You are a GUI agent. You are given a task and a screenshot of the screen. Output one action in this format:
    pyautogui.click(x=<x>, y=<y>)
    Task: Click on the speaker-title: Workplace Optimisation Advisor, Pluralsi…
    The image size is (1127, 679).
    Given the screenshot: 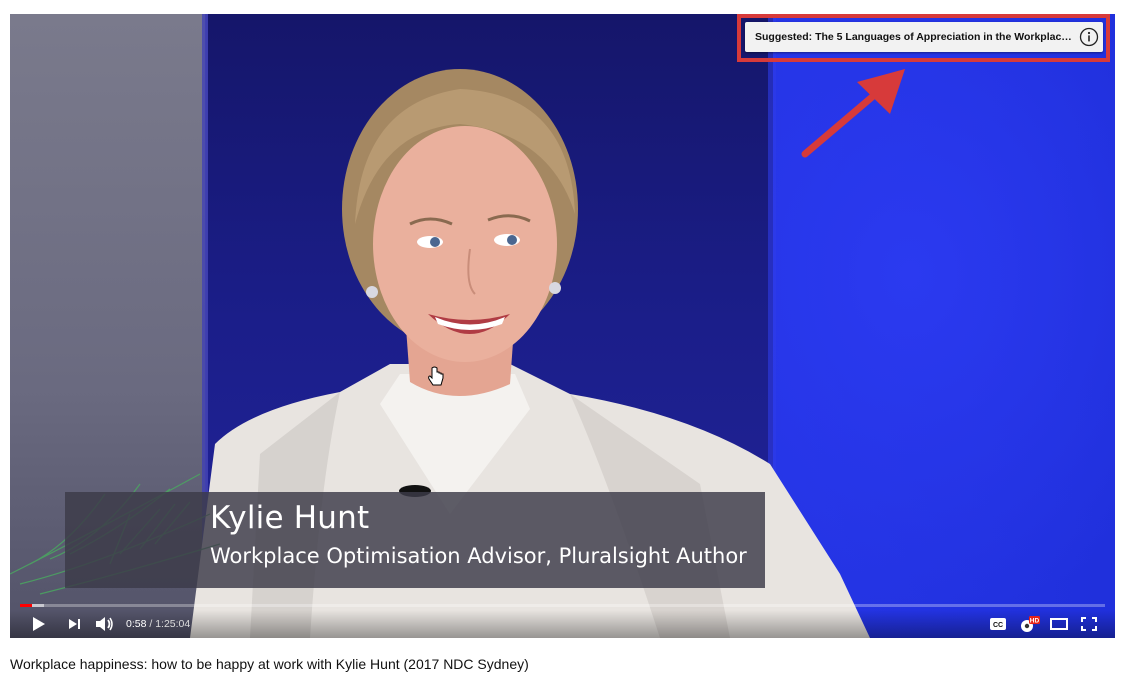 What is the action you would take?
    pyautogui.click(x=478, y=556)
    